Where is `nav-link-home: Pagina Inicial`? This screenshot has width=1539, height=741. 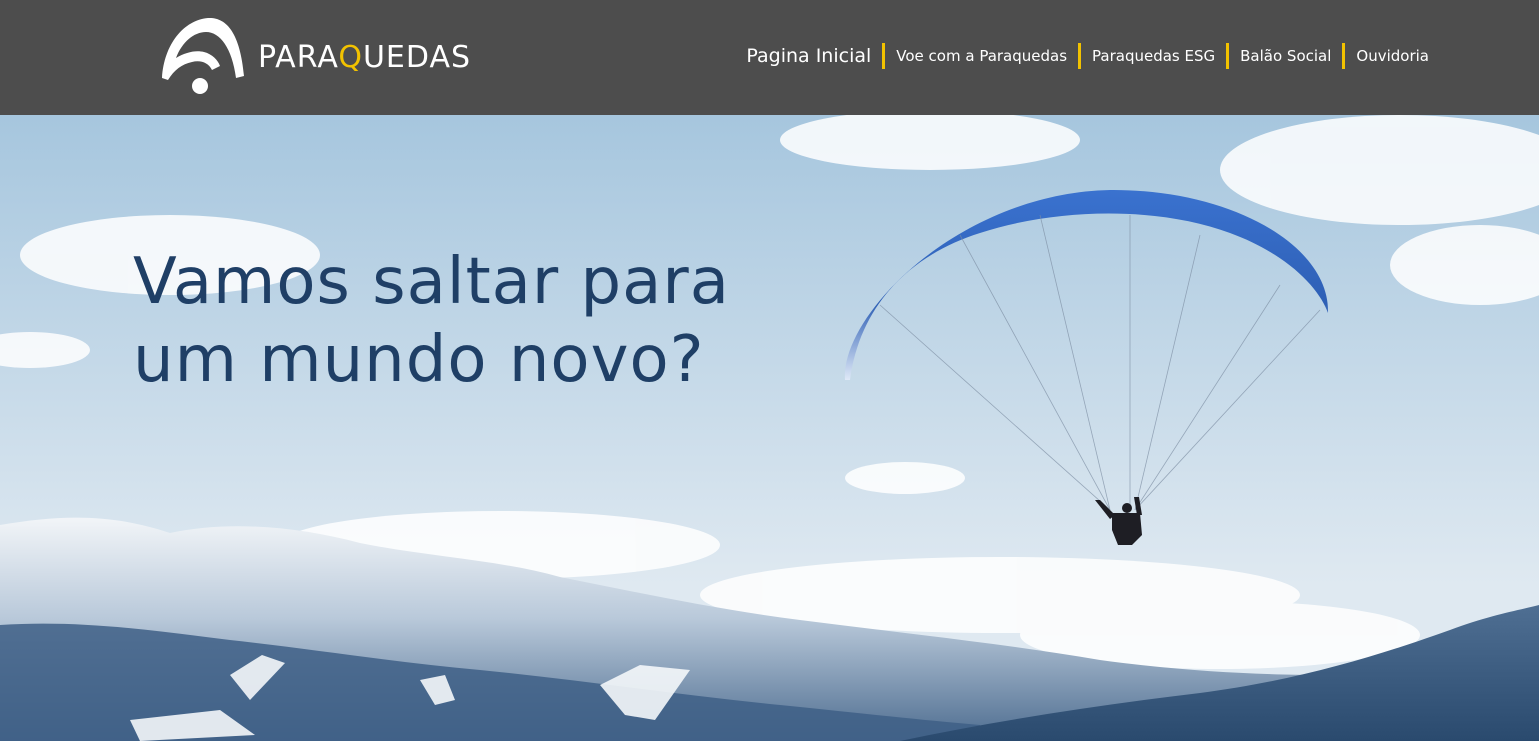
nav-link-home: Pagina Inicial is located at coordinates (808, 56).